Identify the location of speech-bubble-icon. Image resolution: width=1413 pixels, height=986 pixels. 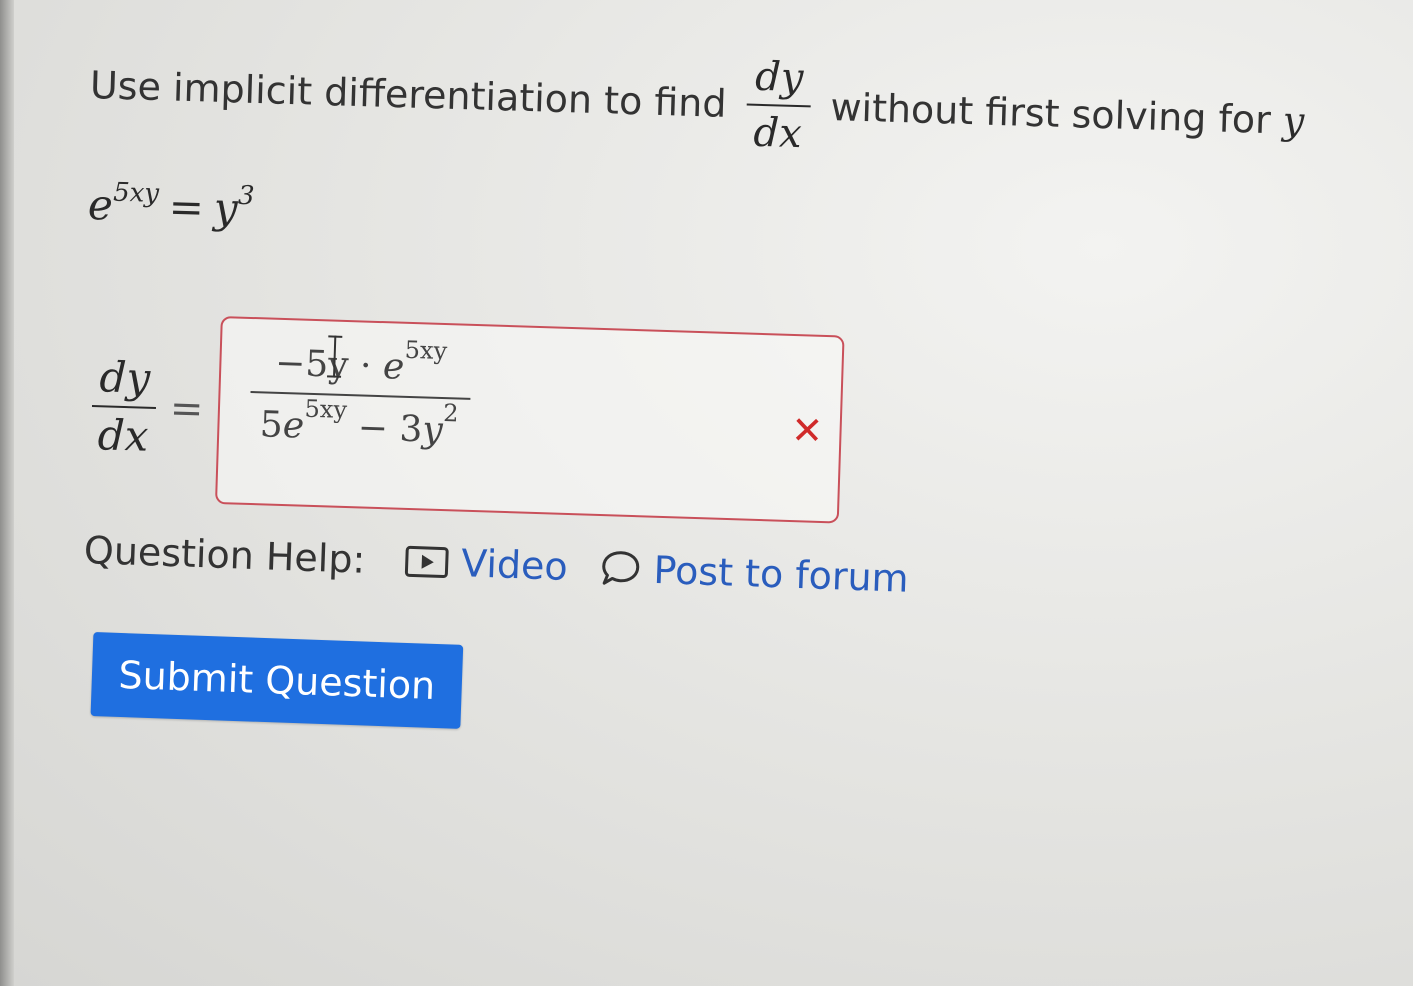
(621, 568).